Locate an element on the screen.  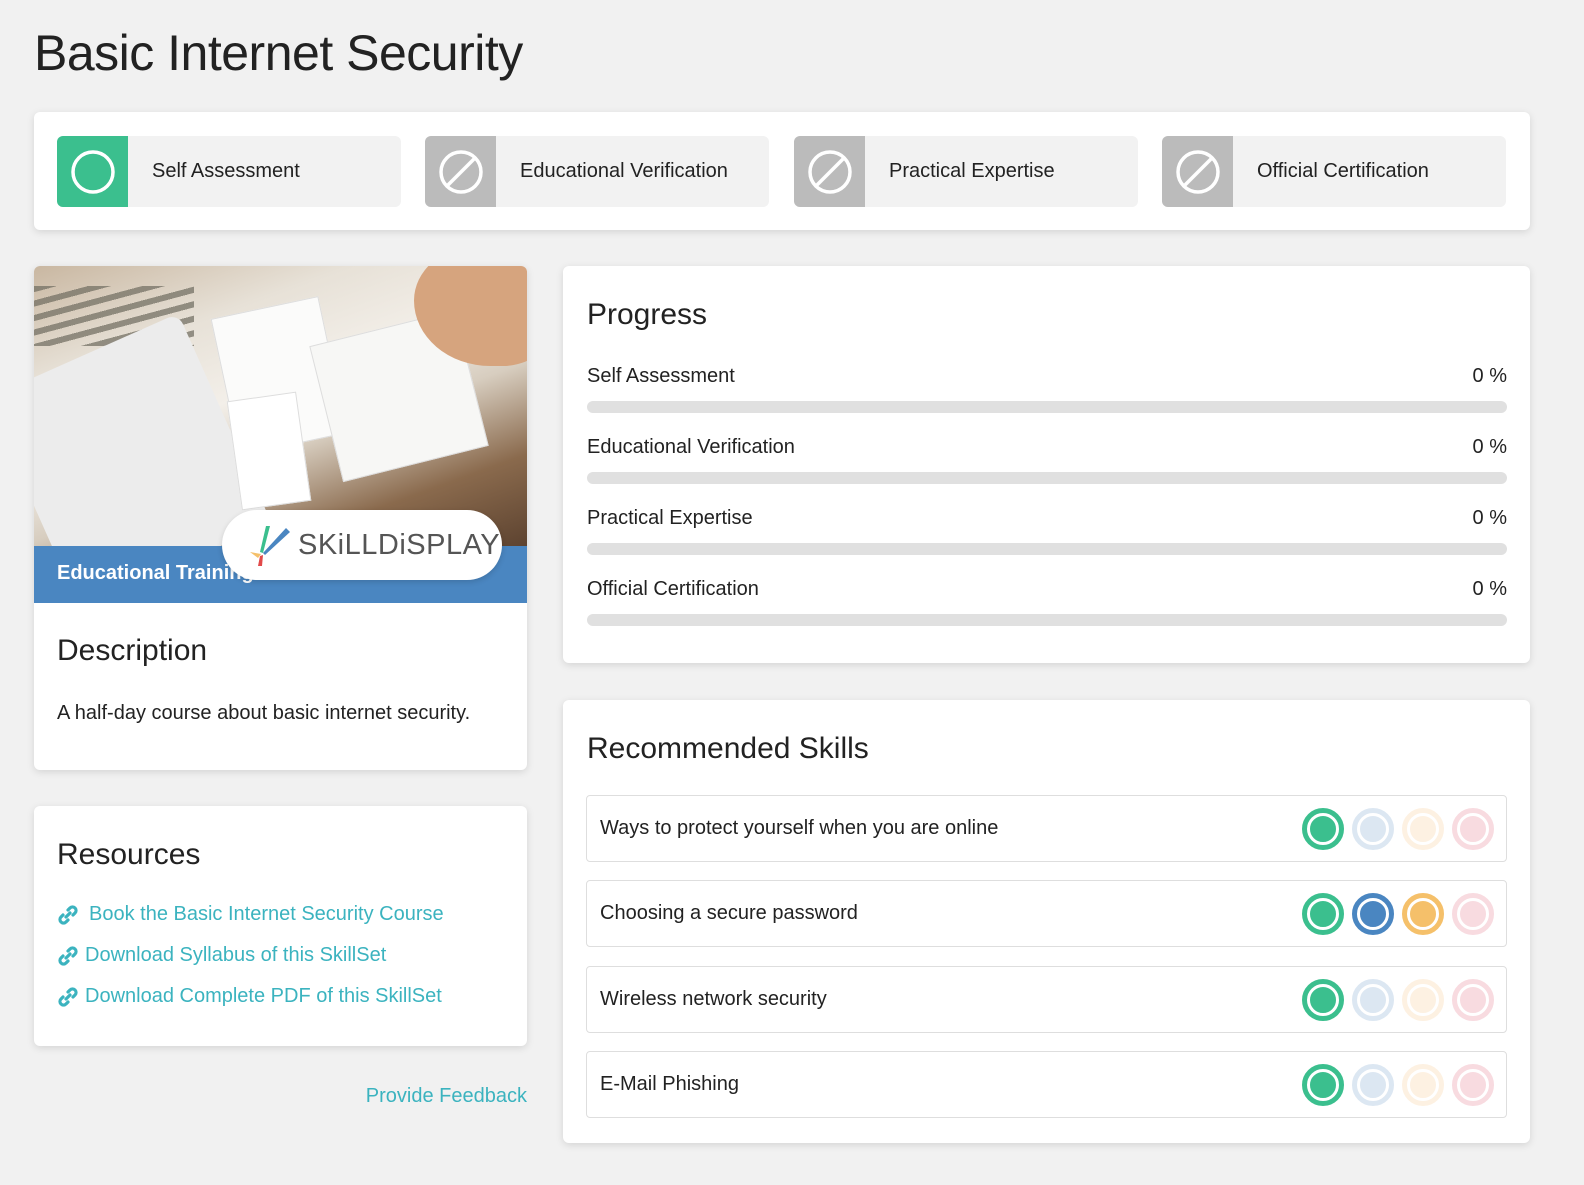
progress-label: Self Assessment is located at coordinates (661, 376).